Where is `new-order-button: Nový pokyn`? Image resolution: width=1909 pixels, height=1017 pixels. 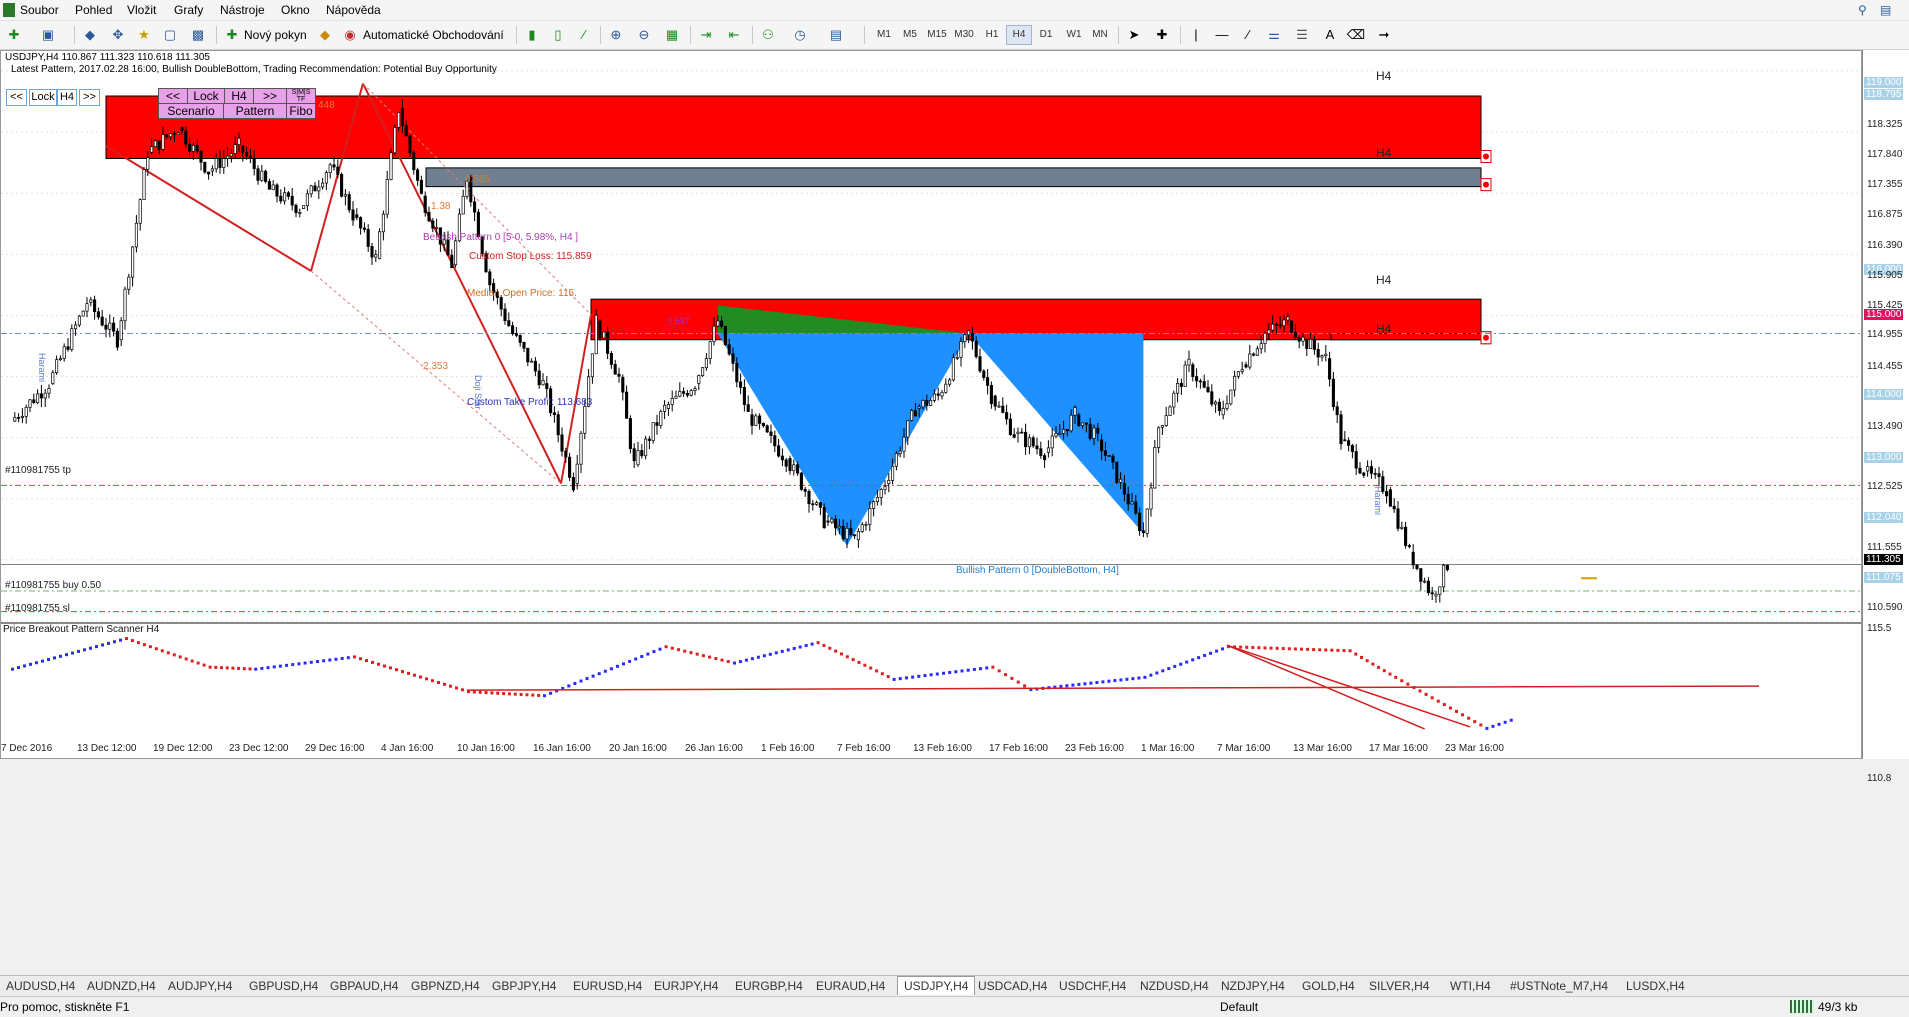
new-order-button: Nový pokyn is located at coordinates (275, 35).